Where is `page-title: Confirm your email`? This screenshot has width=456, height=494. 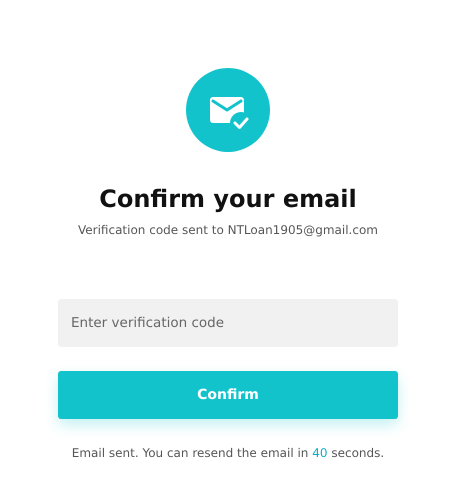 page-title: Confirm your email is located at coordinates (228, 199).